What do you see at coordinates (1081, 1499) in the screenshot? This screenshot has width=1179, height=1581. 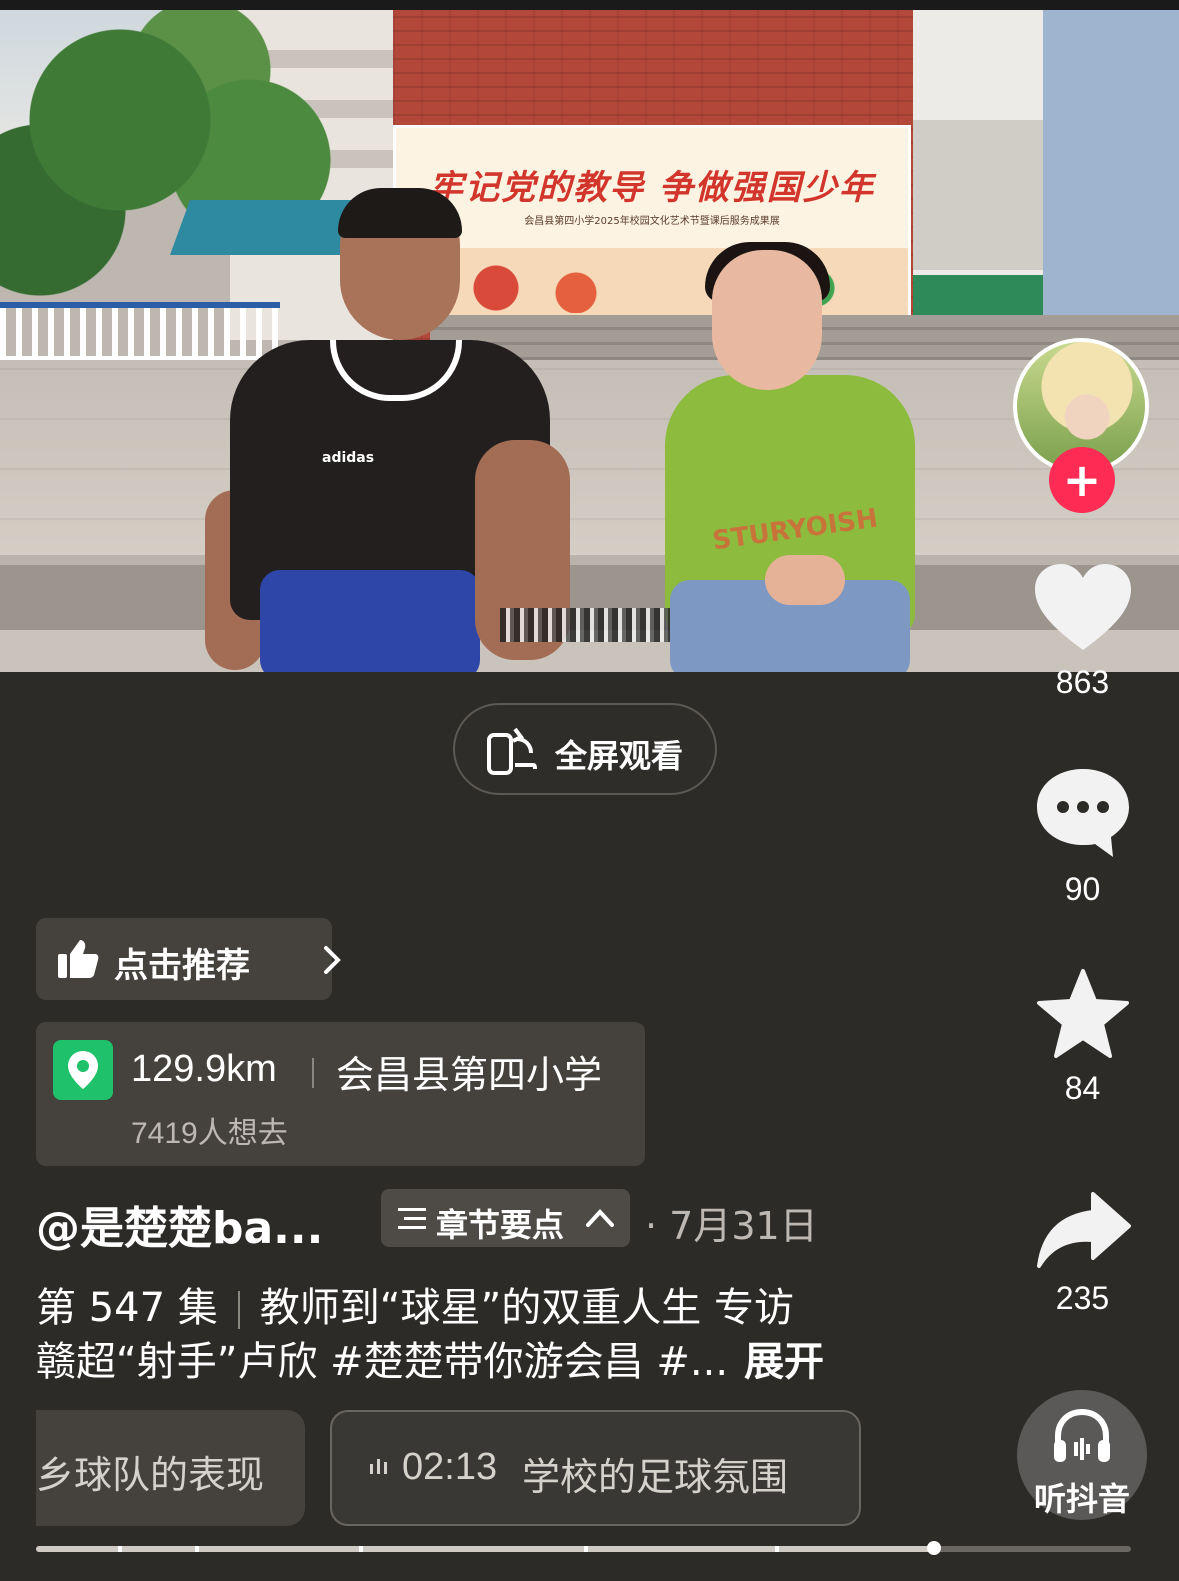 I see `listen-label: 听抖音` at bounding box center [1081, 1499].